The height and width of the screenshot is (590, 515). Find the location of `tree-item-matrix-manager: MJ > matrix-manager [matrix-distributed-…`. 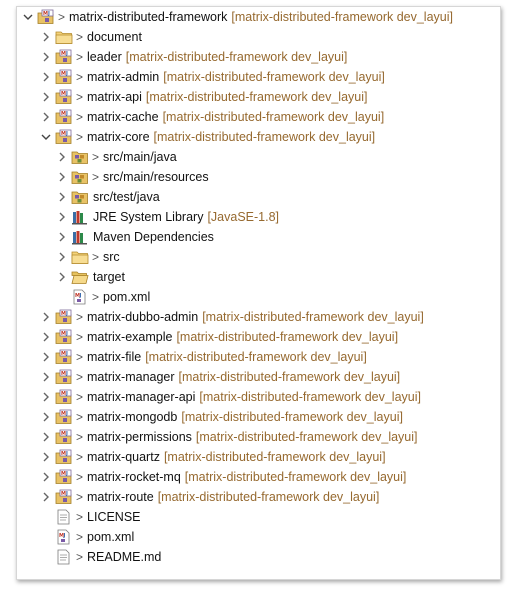

tree-item-matrix-manager: MJ > matrix-manager [matrix-distributed-… is located at coordinates (258, 377).